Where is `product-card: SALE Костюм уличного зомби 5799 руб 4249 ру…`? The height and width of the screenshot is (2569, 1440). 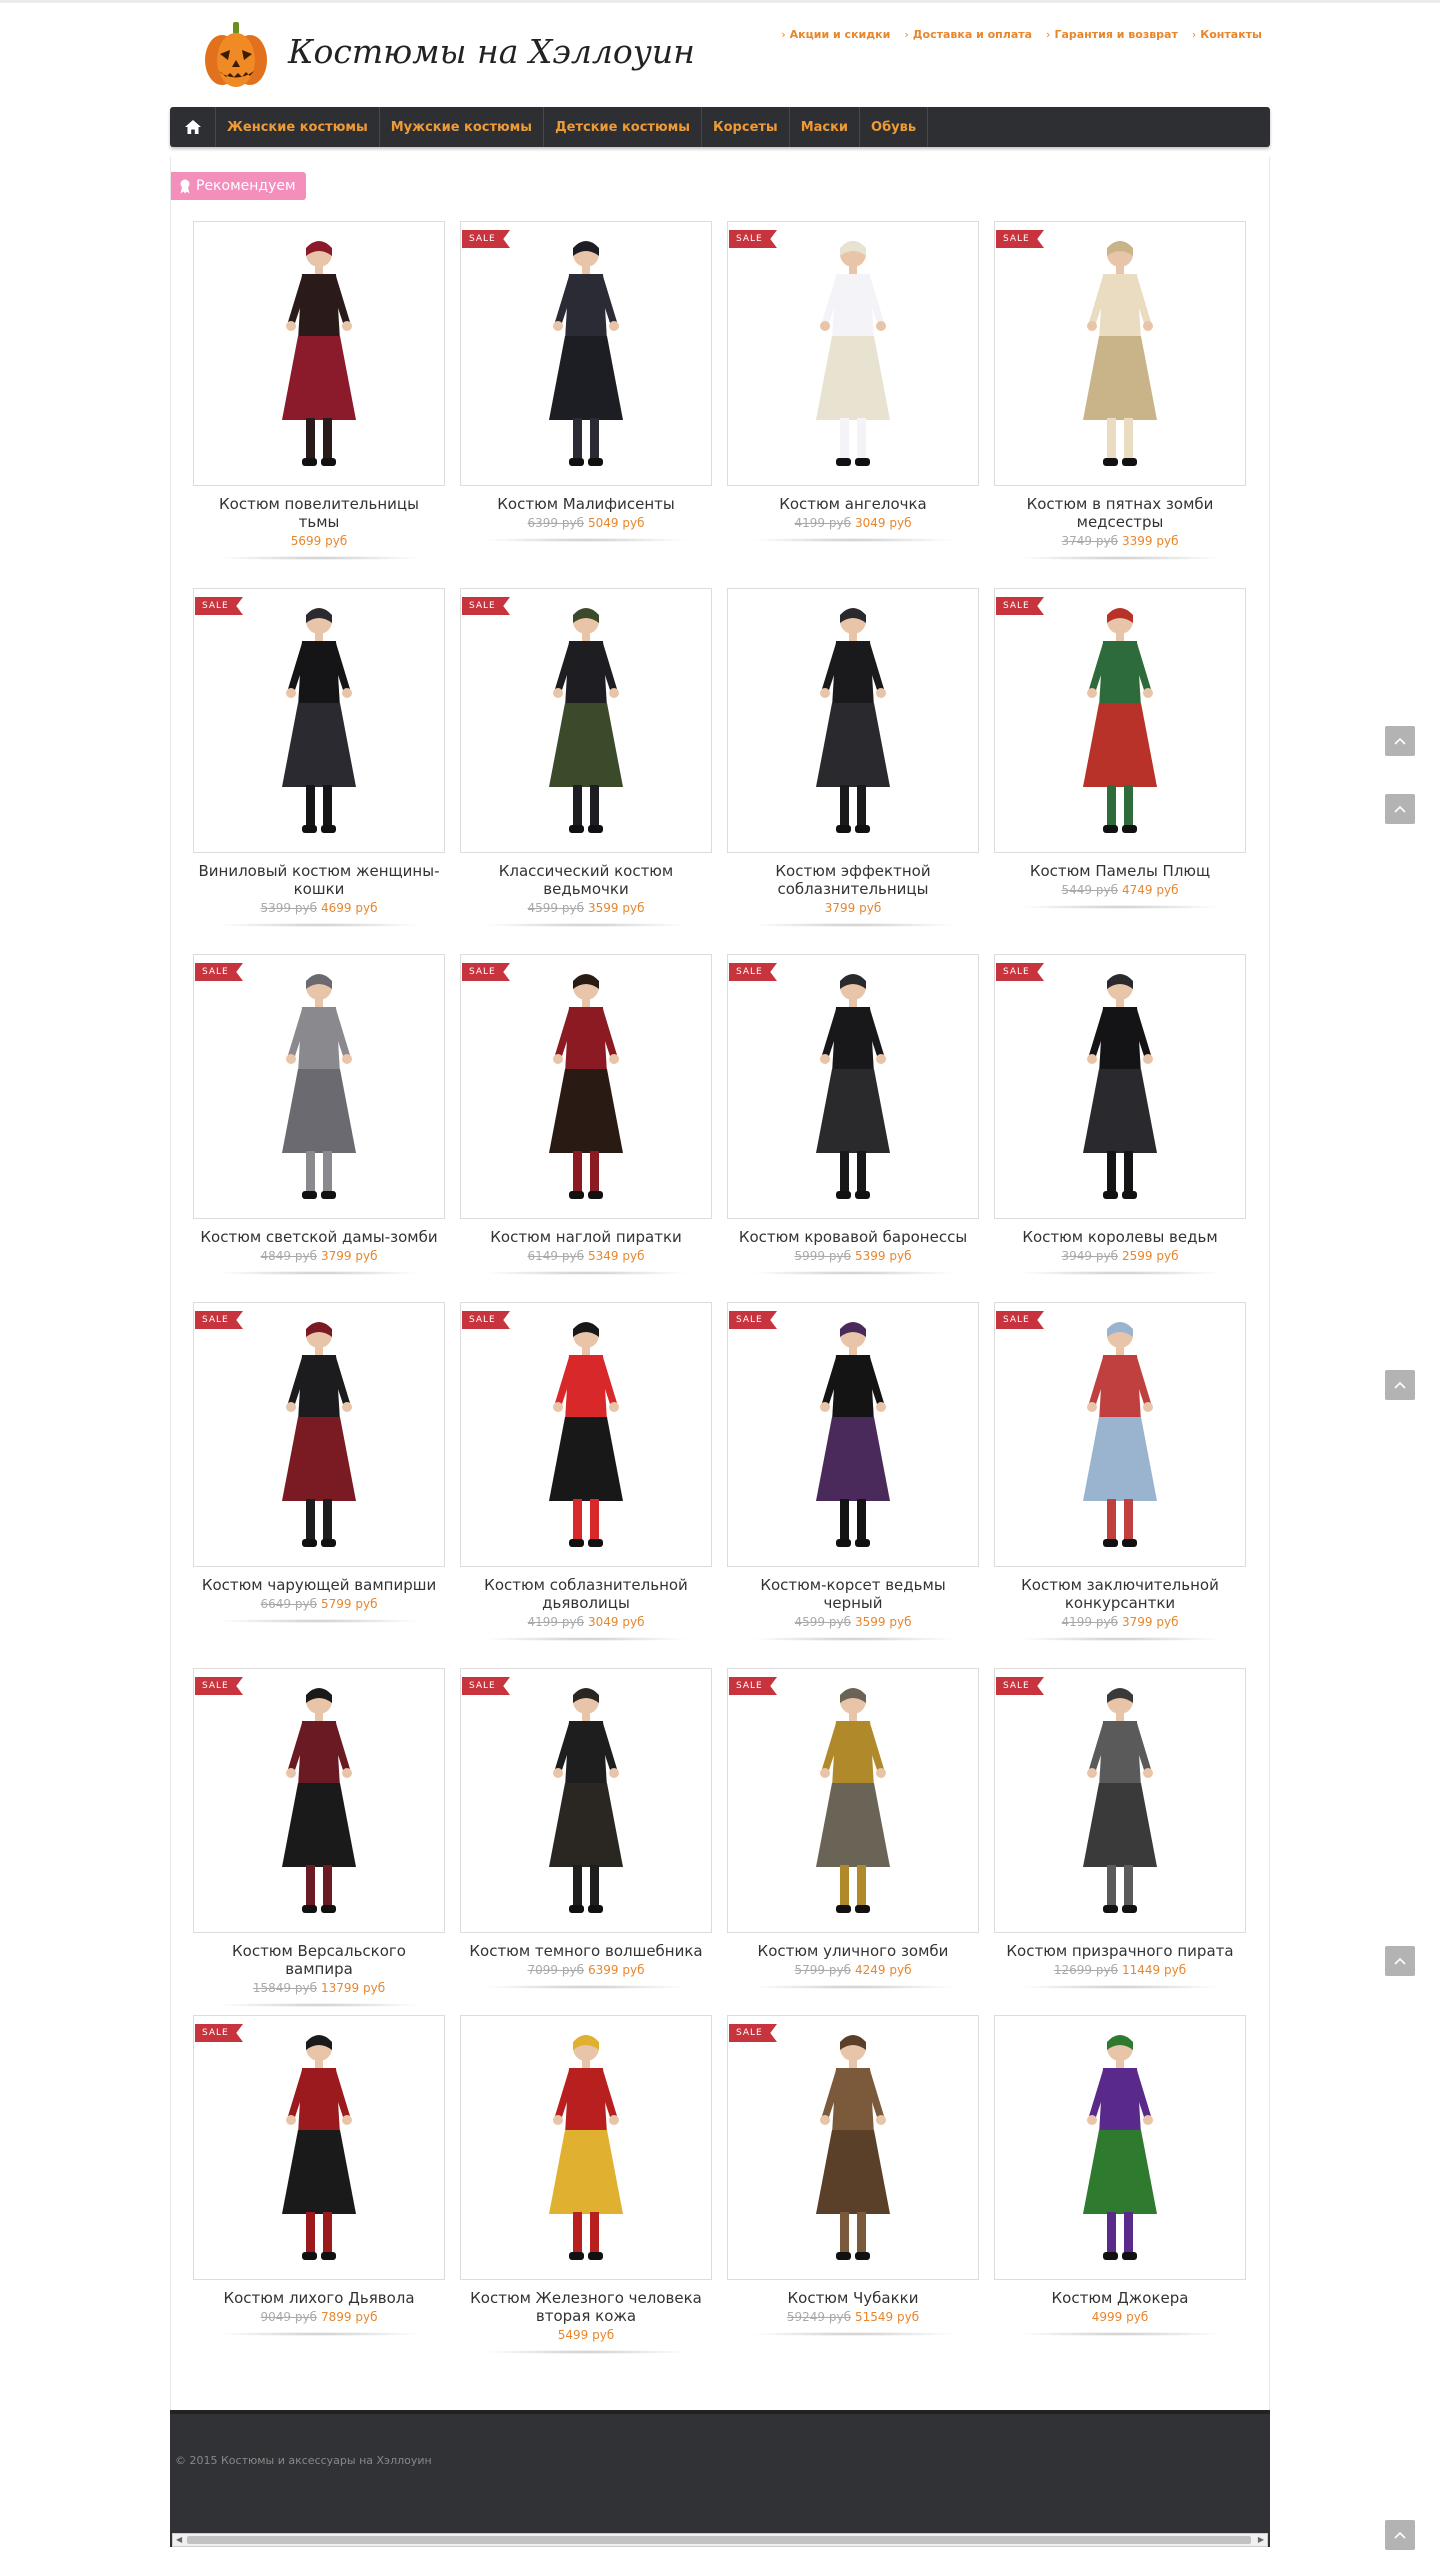 product-card: SALE Костюм уличного зомби 5799 руб 4249 ру… is located at coordinates (853, 1828).